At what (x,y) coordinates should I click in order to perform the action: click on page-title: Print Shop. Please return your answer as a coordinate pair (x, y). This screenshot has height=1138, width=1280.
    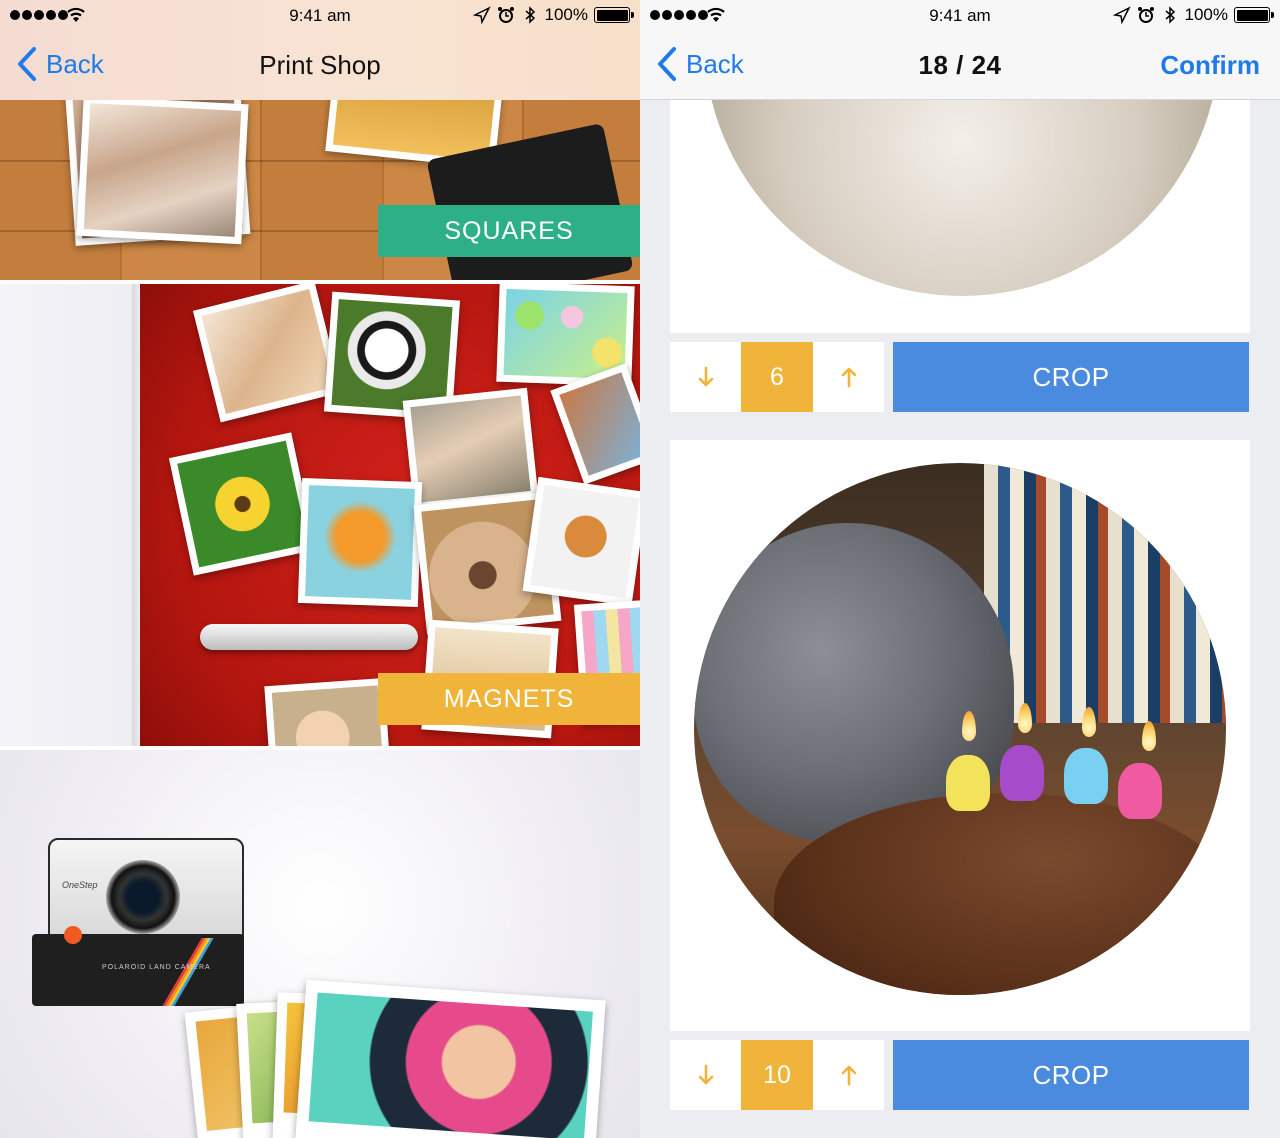
    Looking at the image, I should click on (320, 65).